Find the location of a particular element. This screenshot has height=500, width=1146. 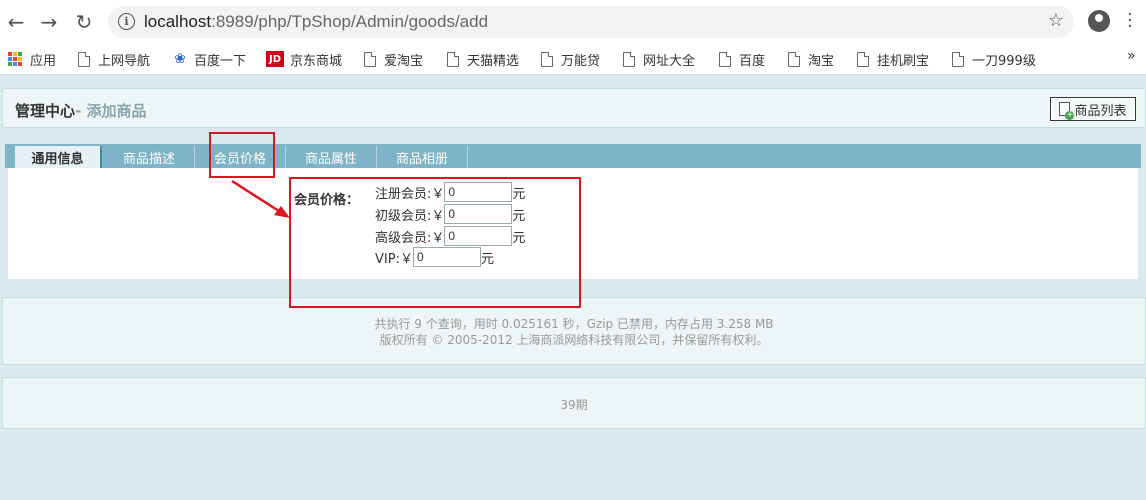

bookmark-item: 网址大全 is located at coordinates (659, 59).